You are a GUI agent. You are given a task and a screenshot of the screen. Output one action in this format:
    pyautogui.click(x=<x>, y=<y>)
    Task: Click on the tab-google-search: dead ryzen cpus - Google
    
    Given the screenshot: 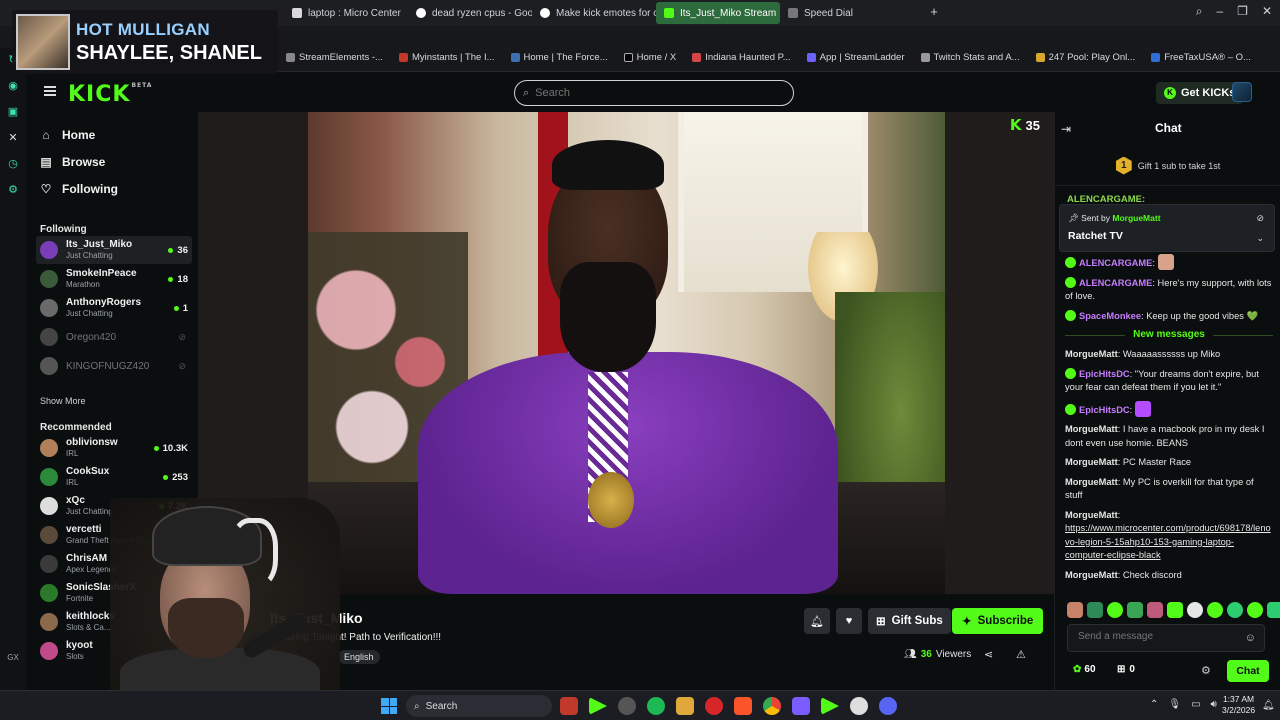 What is the action you would take?
    pyautogui.click(x=470, y=13)
    